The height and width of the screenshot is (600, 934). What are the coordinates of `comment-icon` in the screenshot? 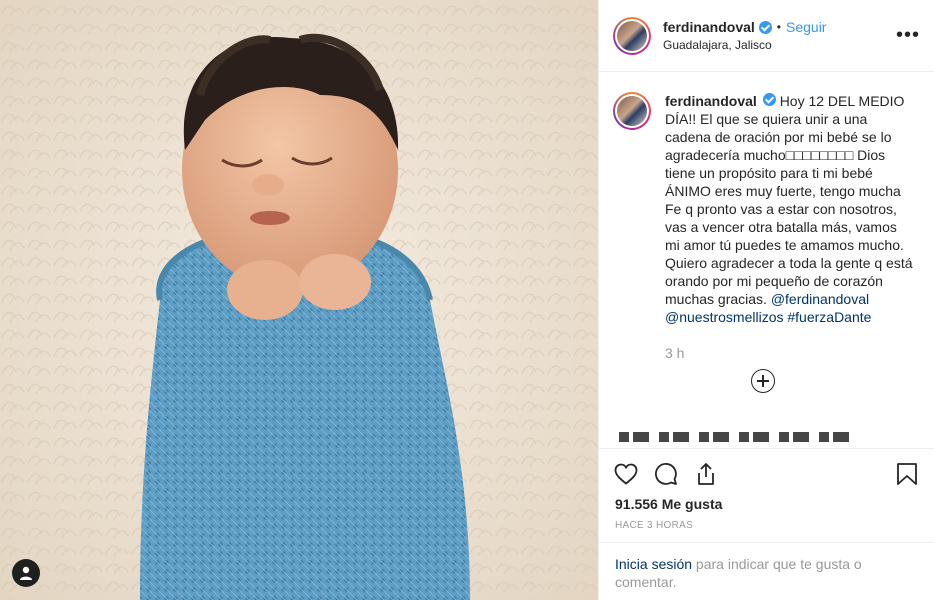 It's located at (666, 473).